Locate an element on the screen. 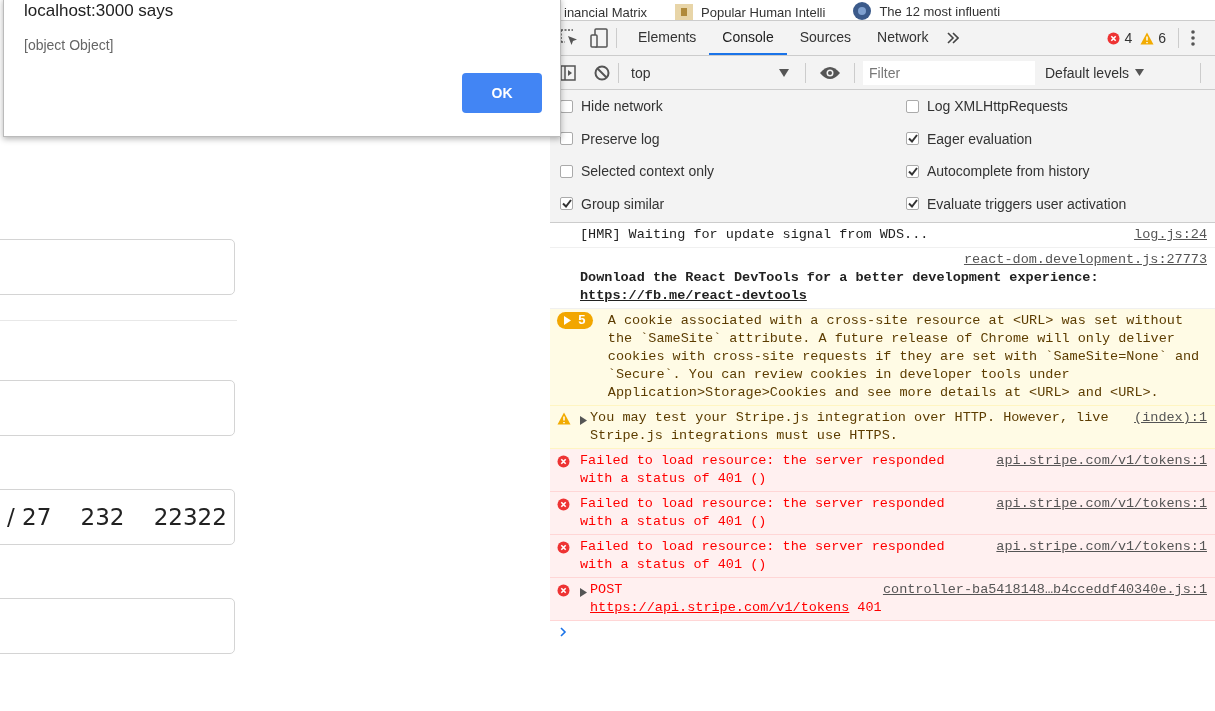 This screenshot has height=711, width=1215. setting-label: Log XMLHttpRequests is located at coordinates (997, 106).